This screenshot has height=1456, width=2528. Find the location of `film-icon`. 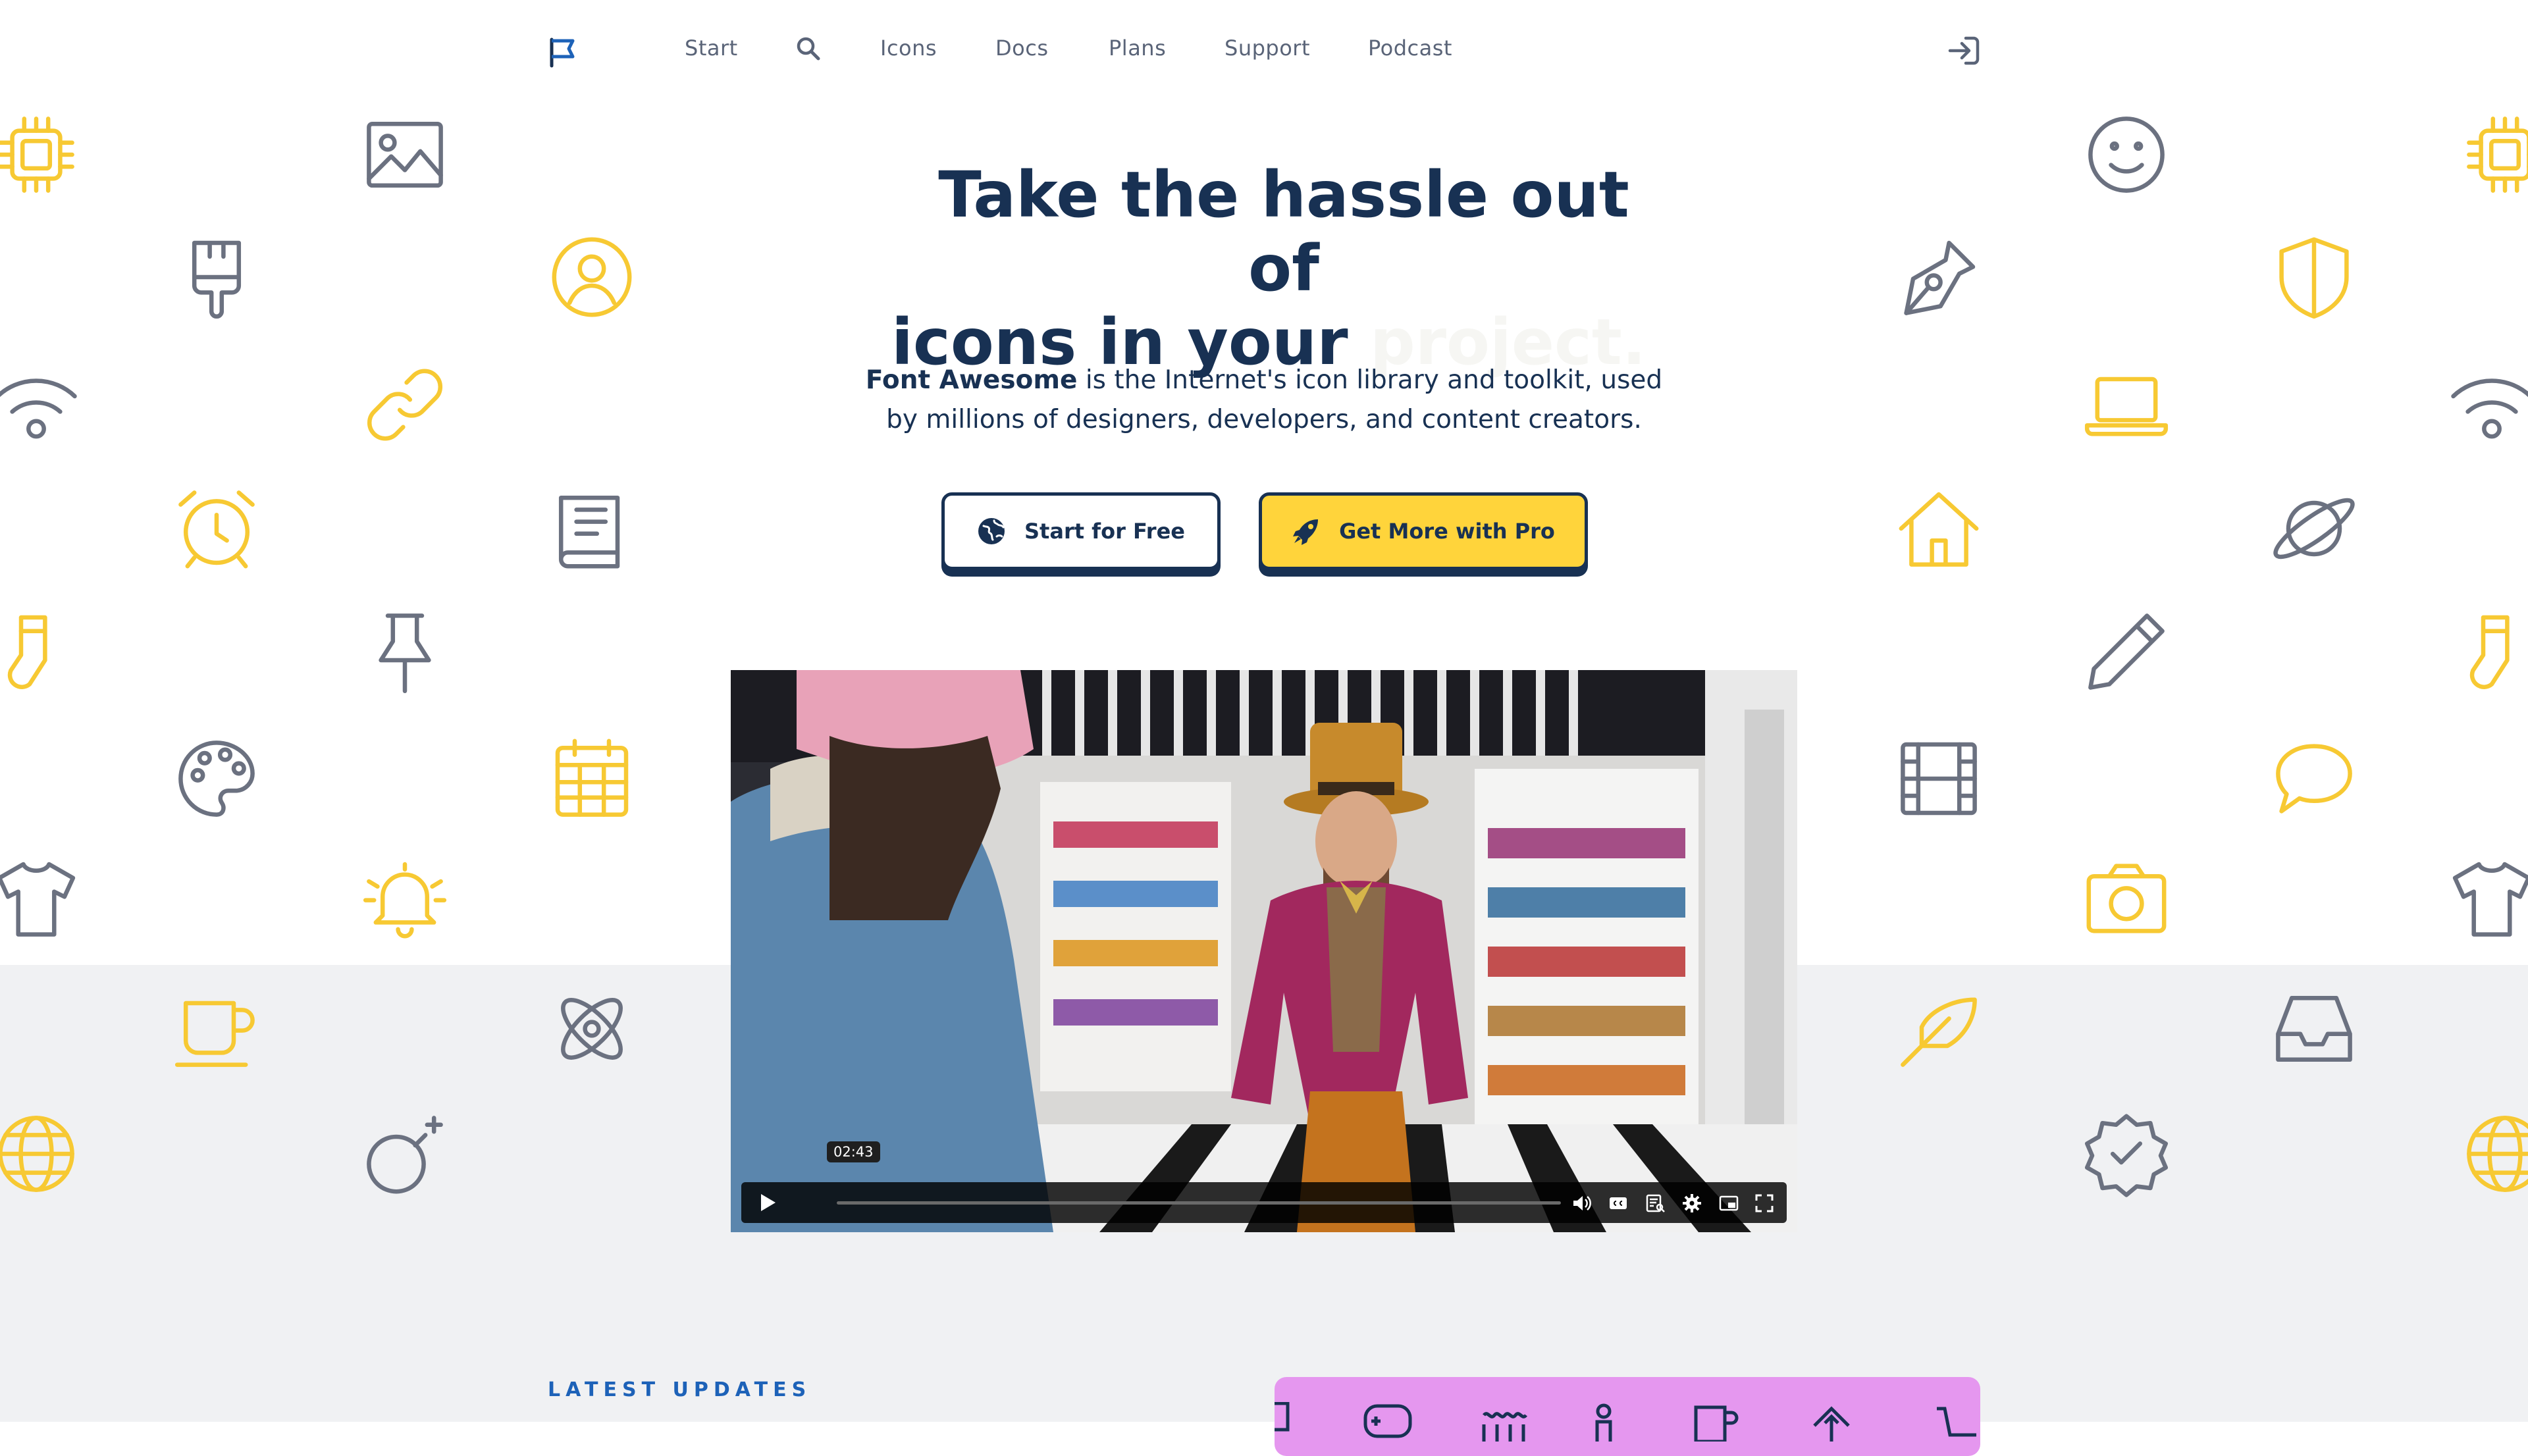

film-icon is located at coordinates (1939, 778).